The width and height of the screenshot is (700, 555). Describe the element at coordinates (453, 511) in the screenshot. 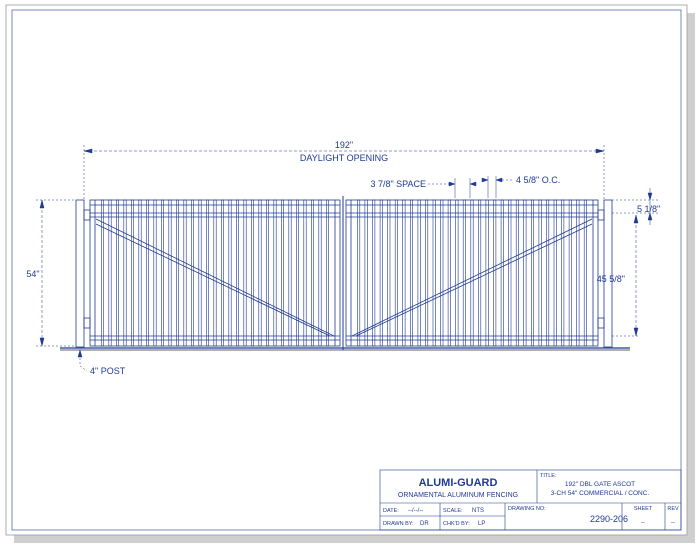

I see `scale-label: SCALE:` at that location.